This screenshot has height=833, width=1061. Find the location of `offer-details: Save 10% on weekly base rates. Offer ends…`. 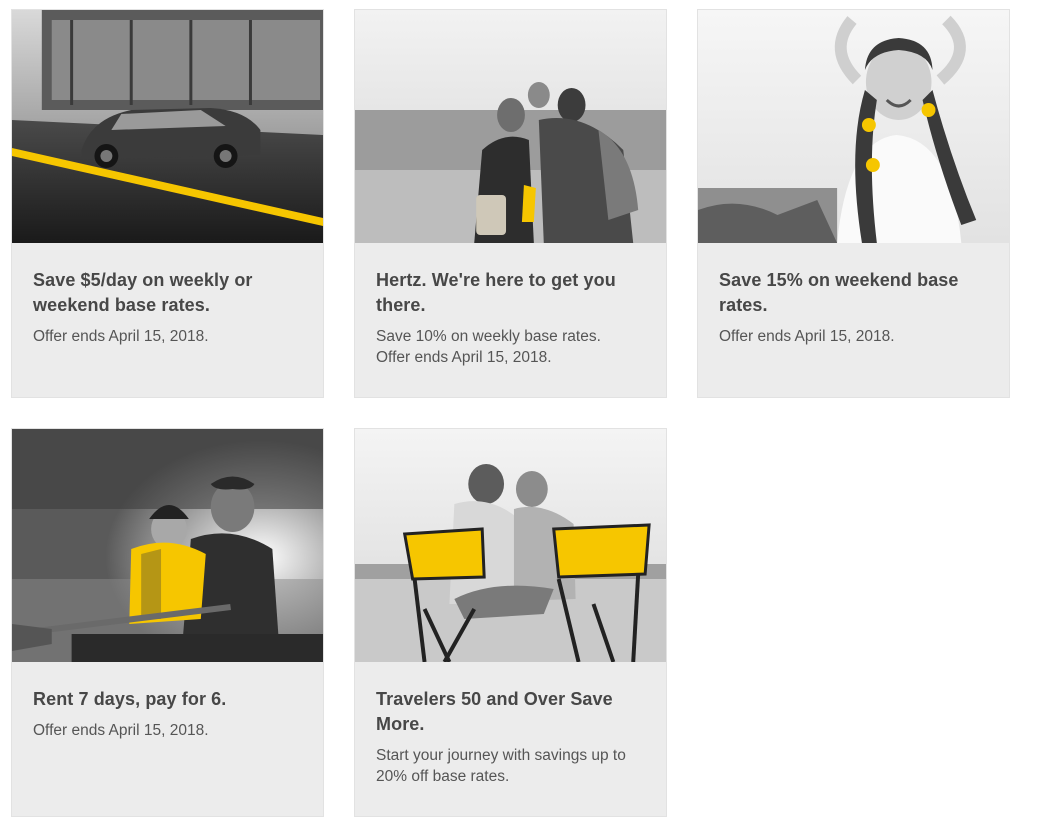

offer-details: Save 10% on weekly base rates. Offer ends… is located at coordinates (512, 347).